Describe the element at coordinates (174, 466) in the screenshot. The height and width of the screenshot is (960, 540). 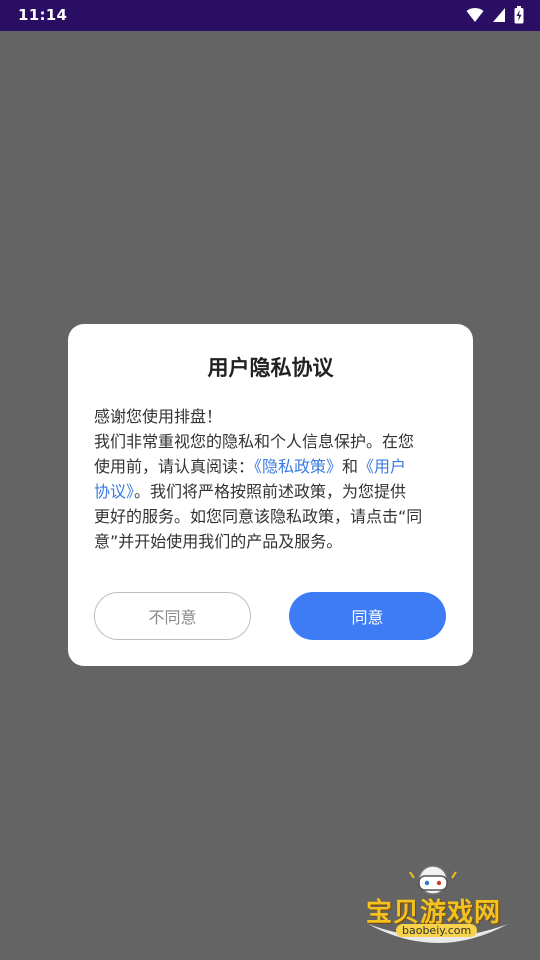
I see `body-text: 使用前，请认真阅读：` at that location.